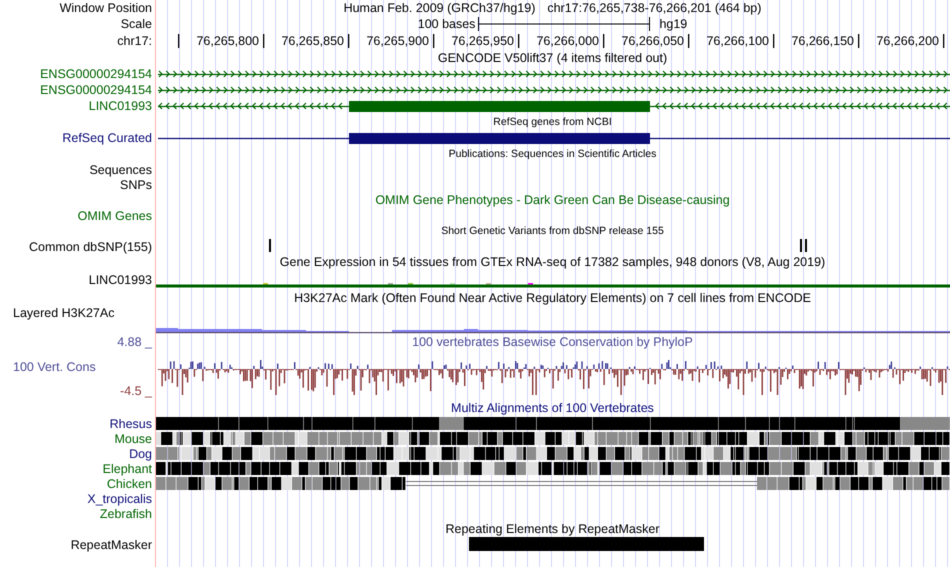 Image resolution: width=950 pixels, height=567 pixels. Describe the element at coordinates (107, 138) in the screenshot. I see `track-label: RefSeq Curated` at that location.